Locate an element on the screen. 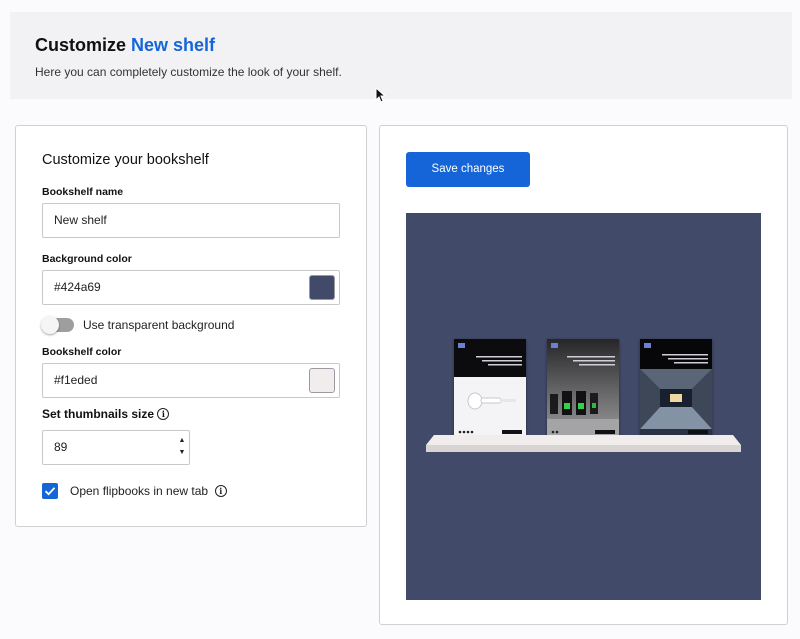 The height and width of the screenshot is (639, 800). page-title: Customize New shelf is located at coordinates (125, 45).